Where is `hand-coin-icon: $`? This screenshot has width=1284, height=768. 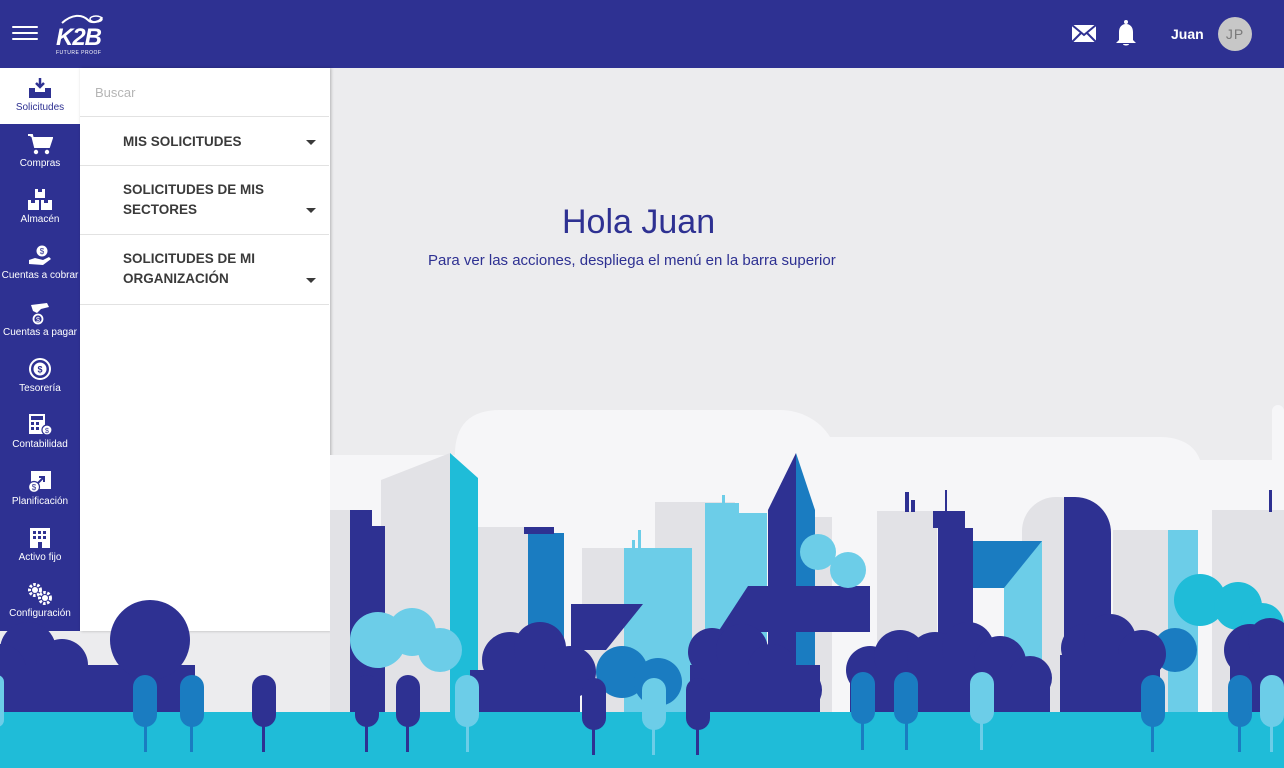
hand-coin-icon: $ is located at coordinates (40, 255).